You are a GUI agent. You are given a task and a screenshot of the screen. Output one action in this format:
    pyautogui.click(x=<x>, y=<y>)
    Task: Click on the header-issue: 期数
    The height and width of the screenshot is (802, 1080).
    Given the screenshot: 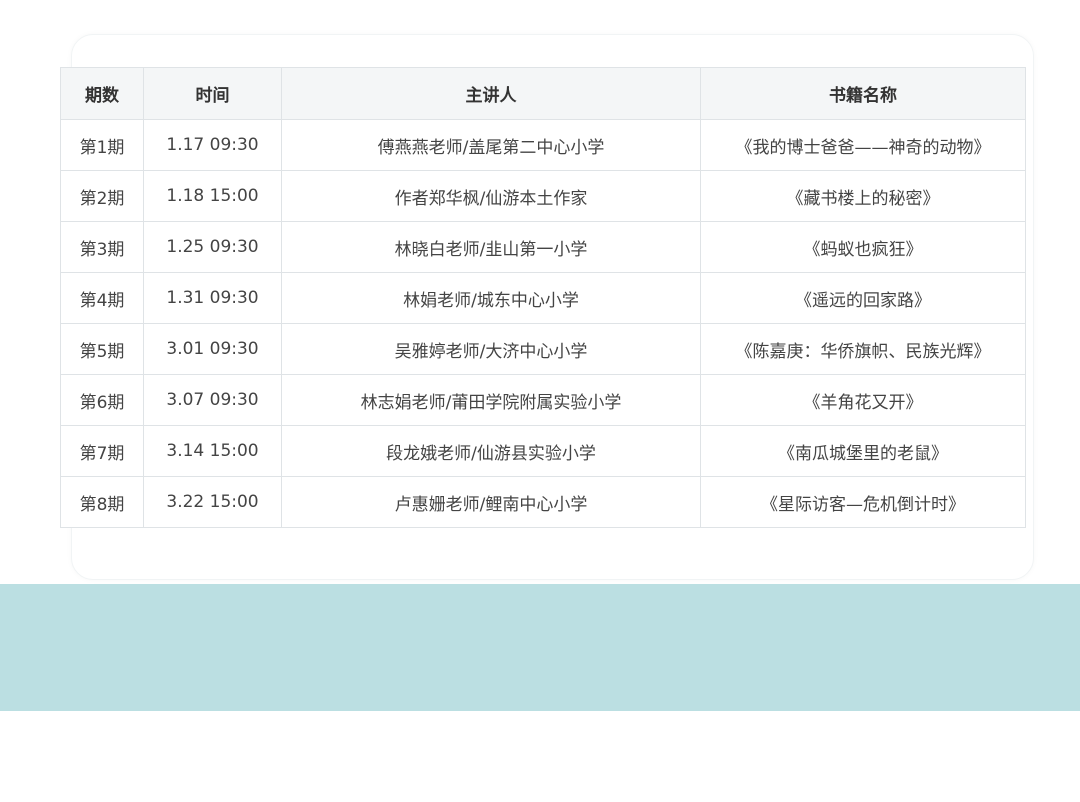 What is the action you would take?
    pyautogui.click(x=102, y=93)
    